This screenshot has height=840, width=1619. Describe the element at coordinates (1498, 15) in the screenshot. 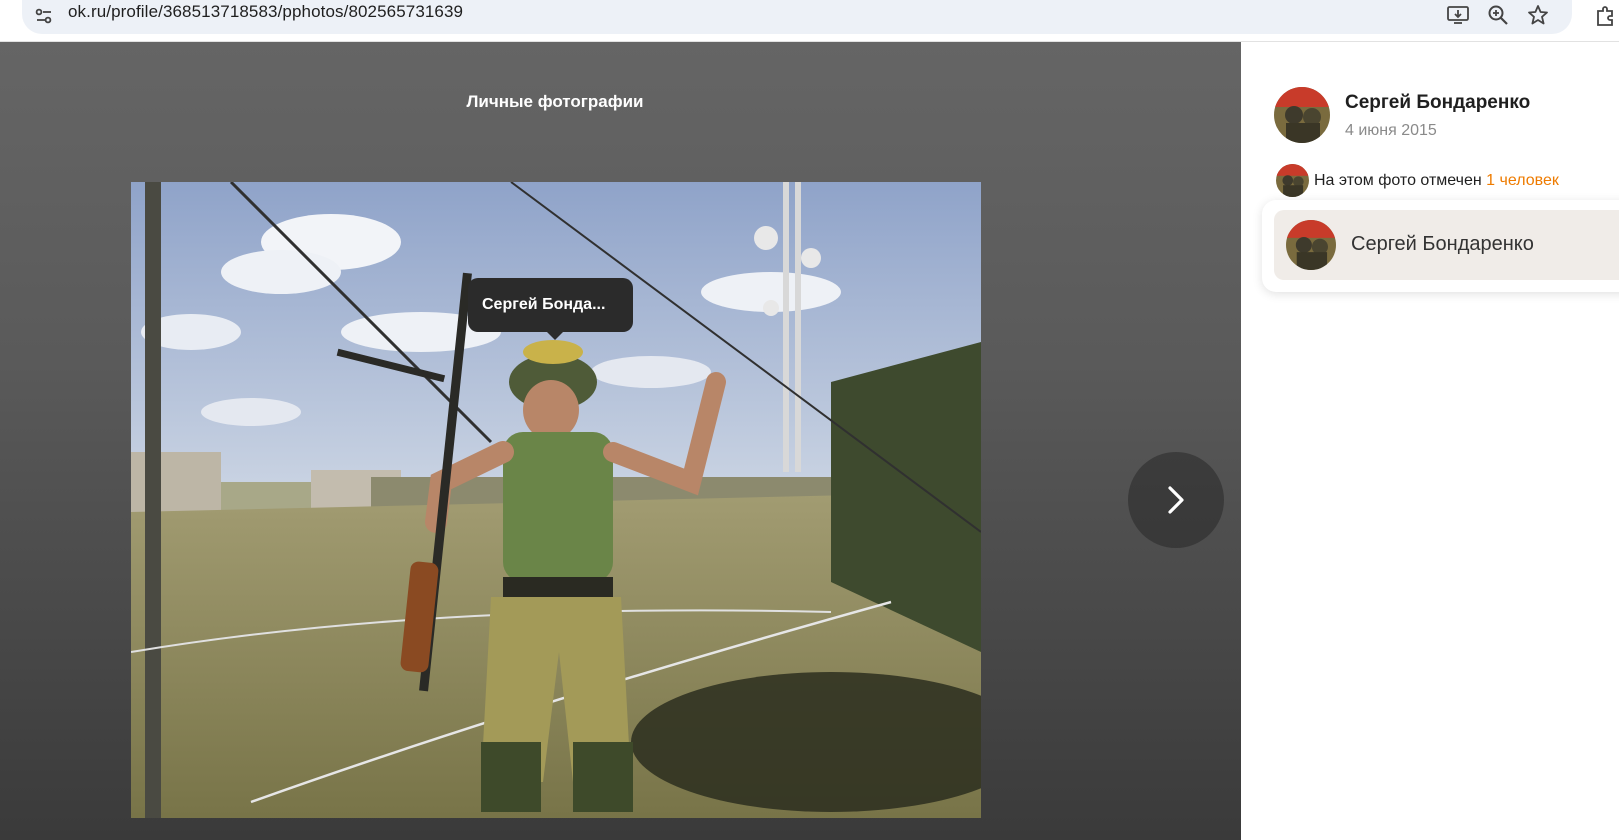

I see `zoom-icon` at that location.